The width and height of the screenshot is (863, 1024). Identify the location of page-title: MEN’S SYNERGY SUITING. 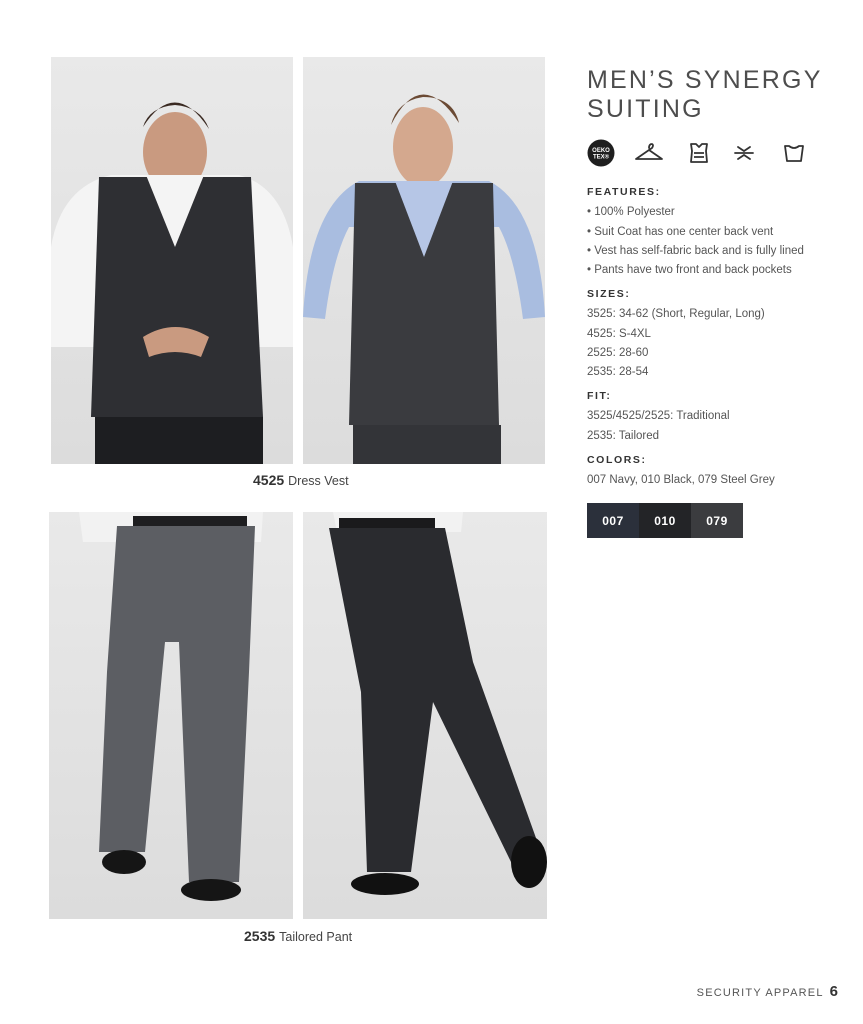
(705, 94).